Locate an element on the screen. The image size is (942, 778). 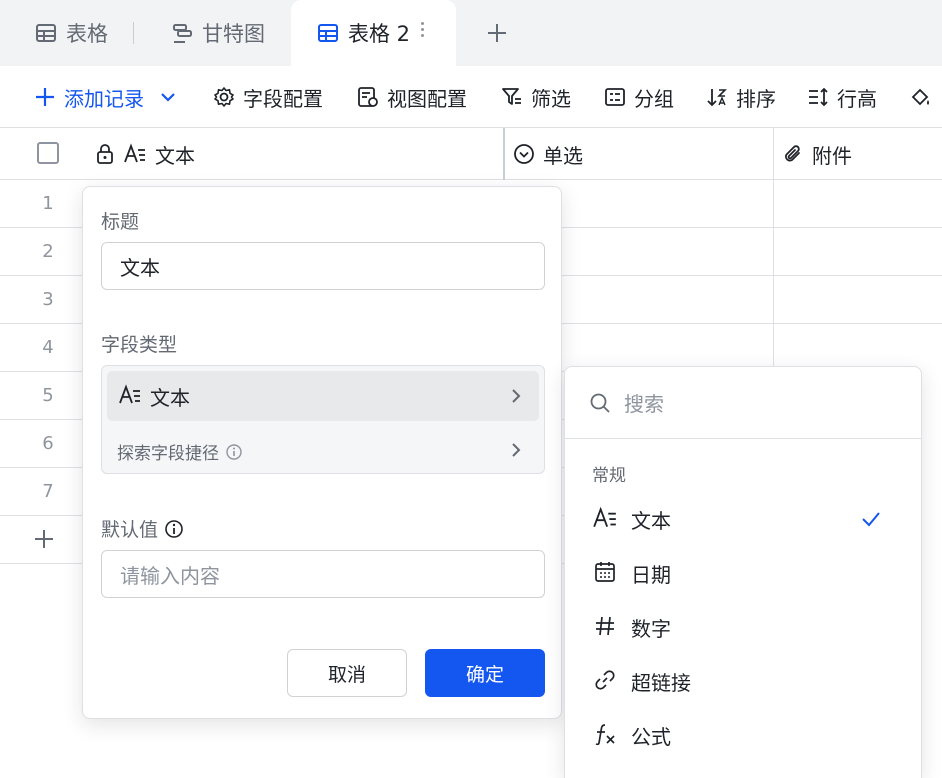
sort-button: 排序 is located at coordinates (741, 97).